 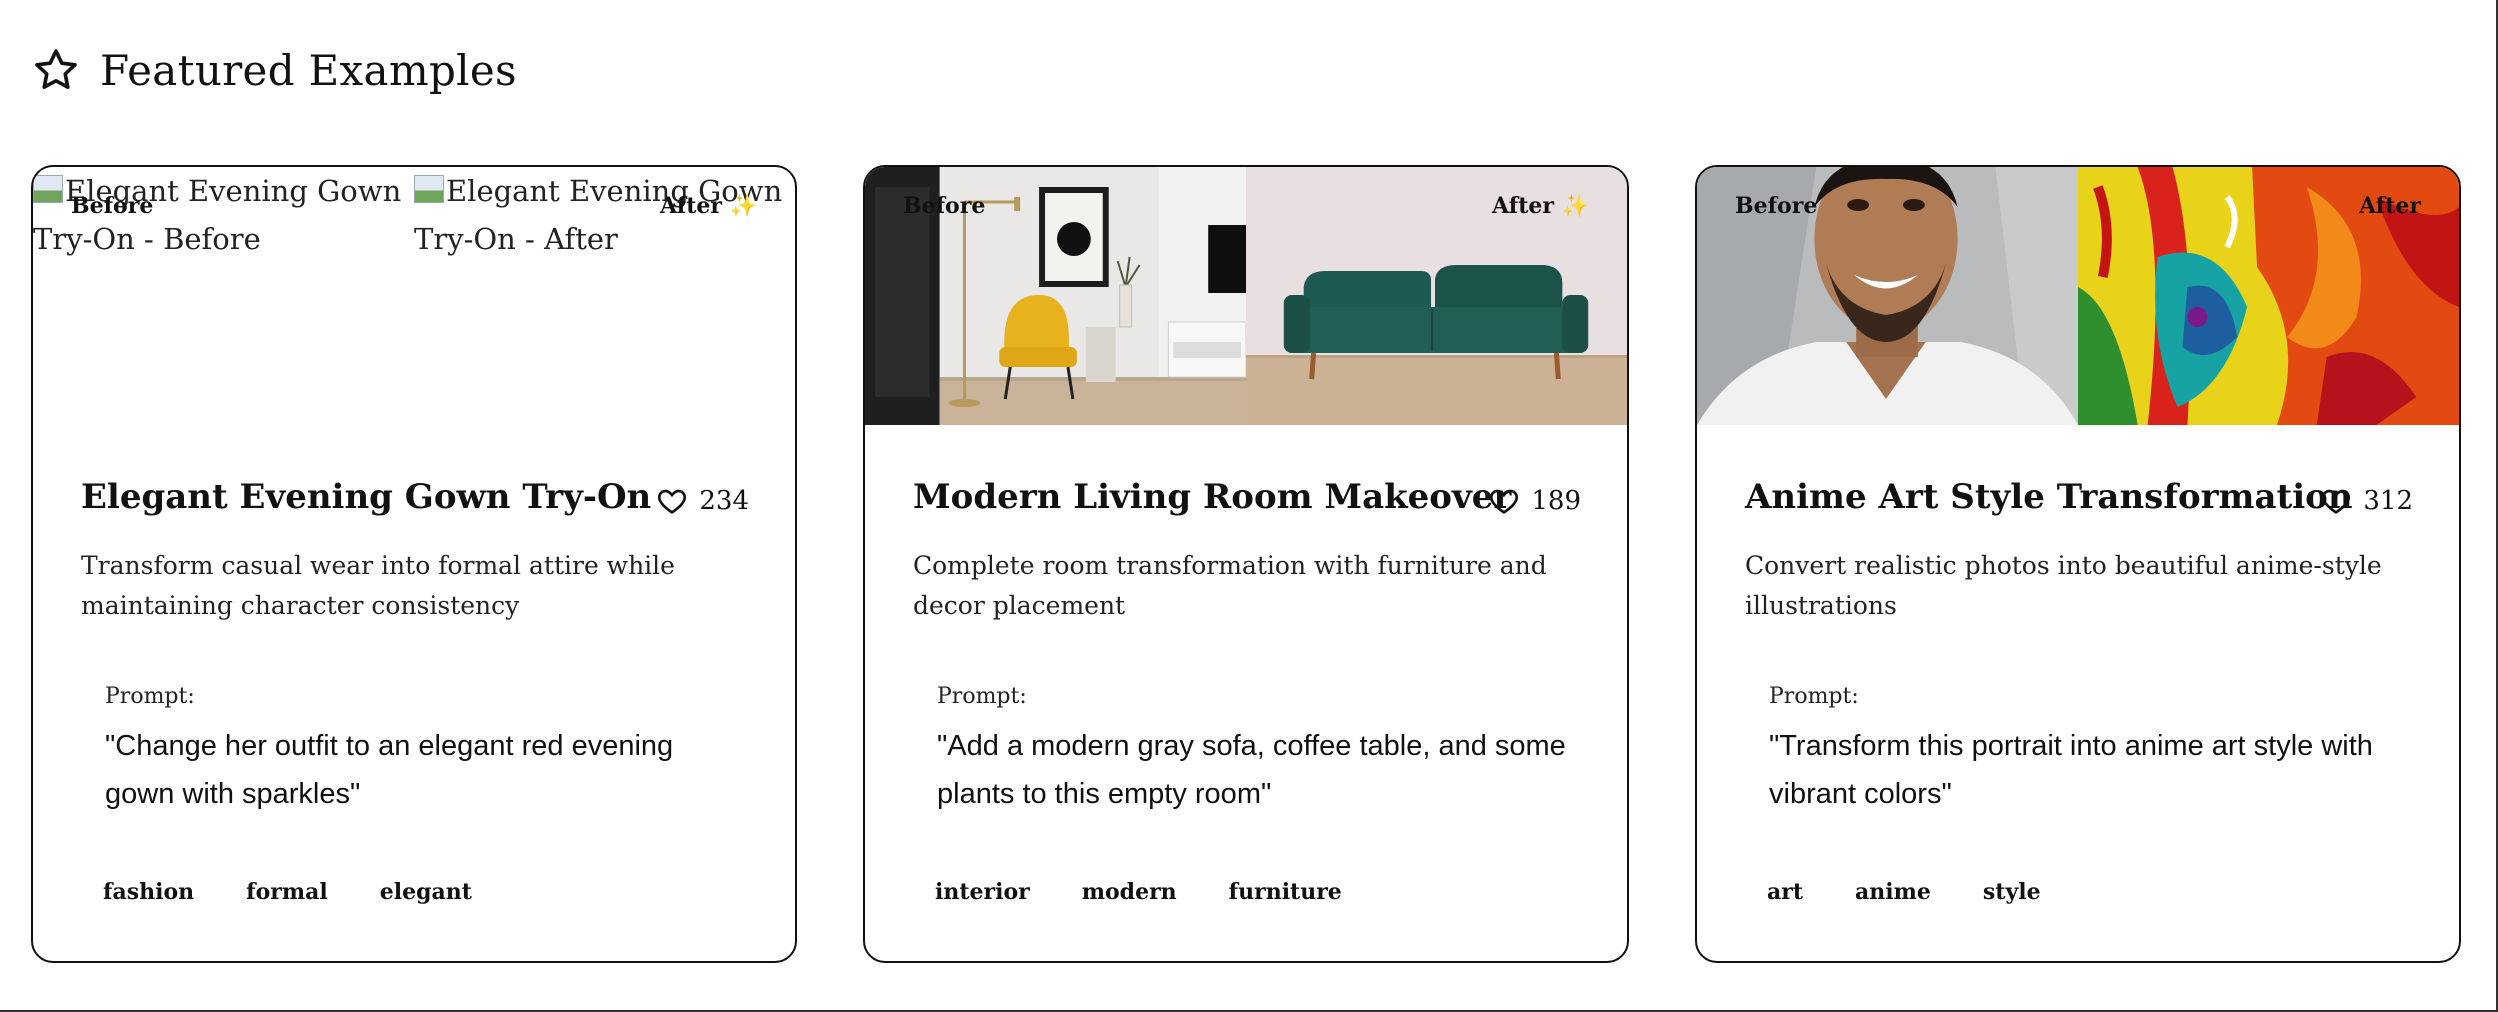 I want to click on tag-list: art anime style, so click(x=1904, y=892).